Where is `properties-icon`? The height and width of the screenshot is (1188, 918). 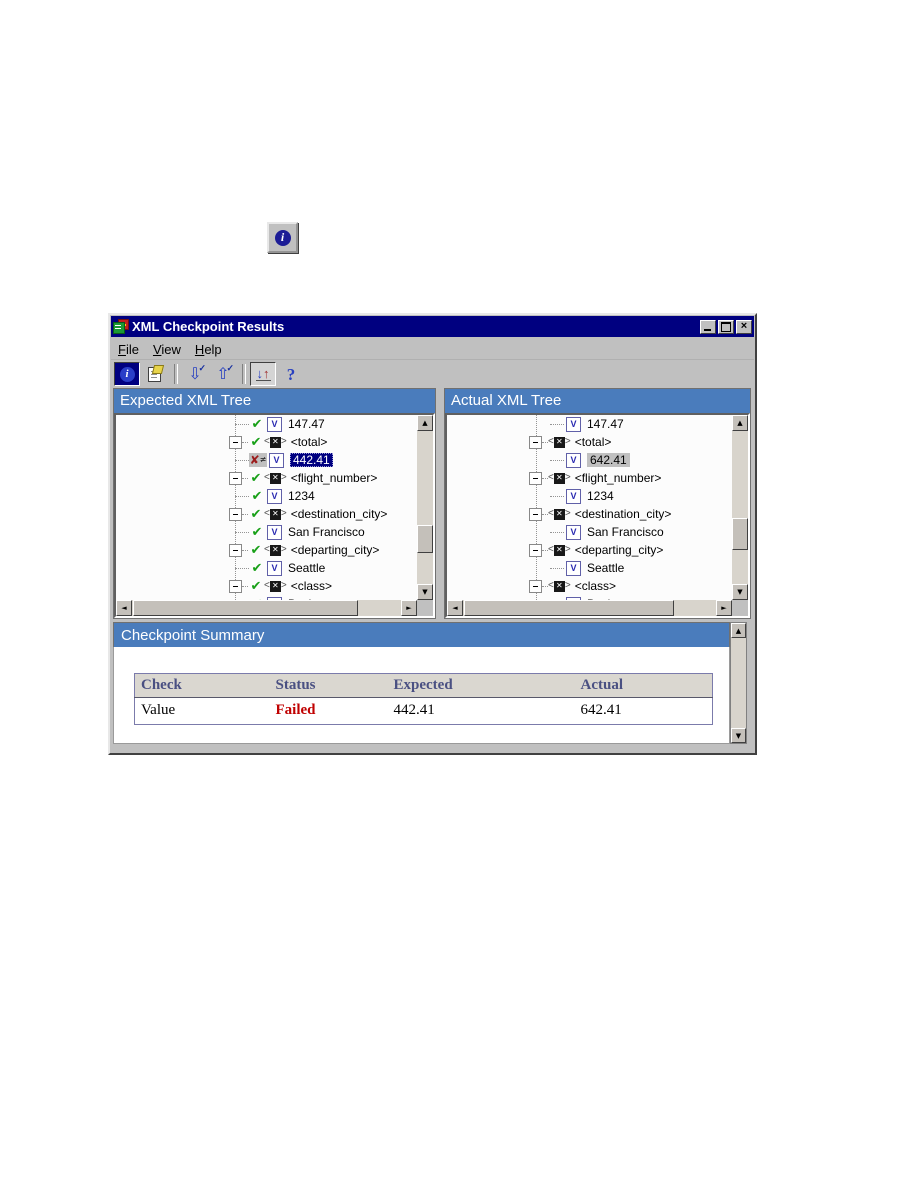 properties-icon is located at coordinates (156, 373).